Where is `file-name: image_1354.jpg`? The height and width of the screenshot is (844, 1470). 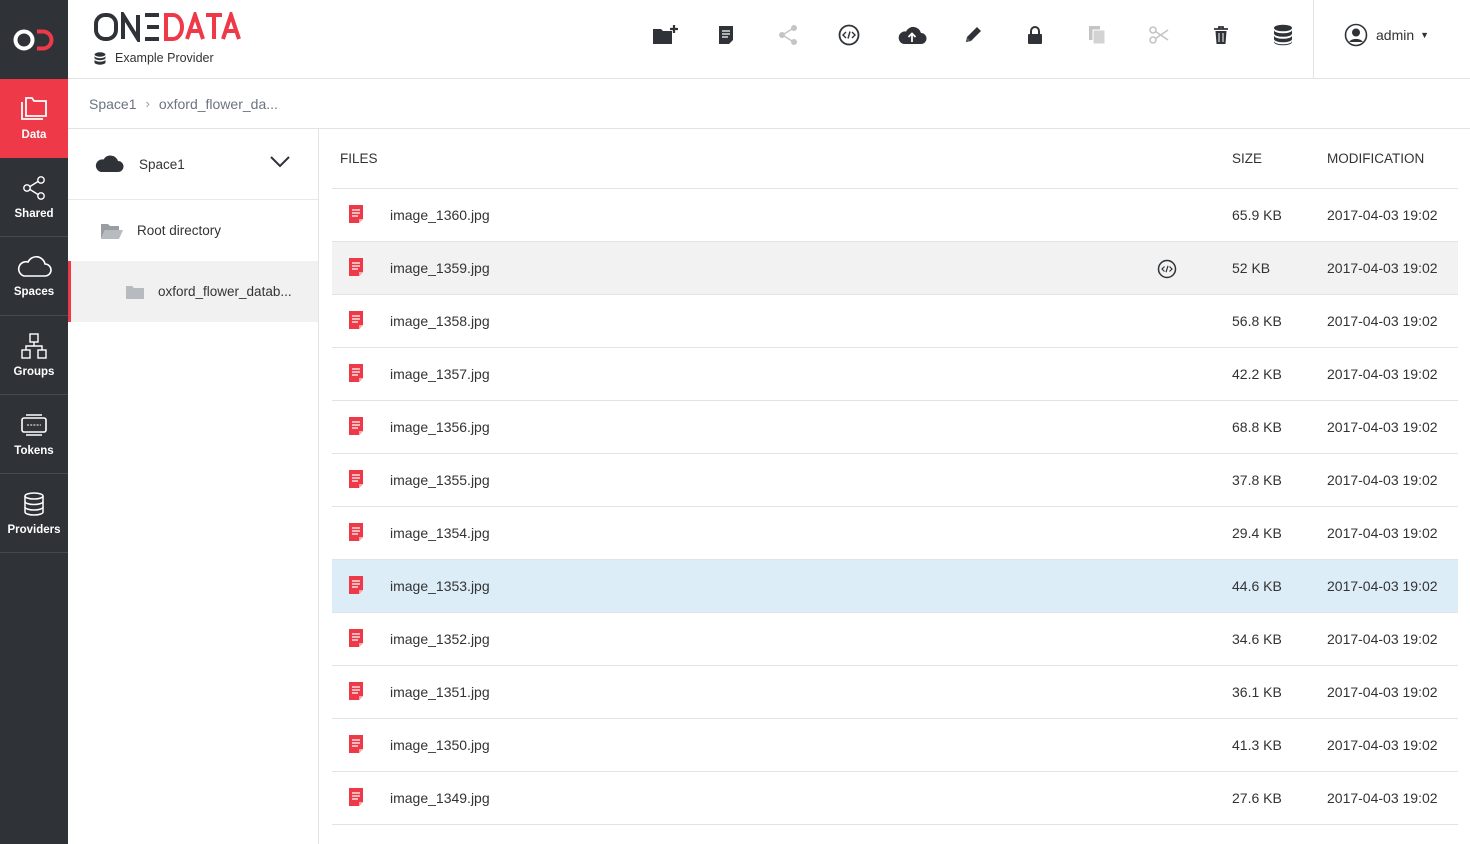 file-name: image_1354.jpg is located at coordinates (440, 533).